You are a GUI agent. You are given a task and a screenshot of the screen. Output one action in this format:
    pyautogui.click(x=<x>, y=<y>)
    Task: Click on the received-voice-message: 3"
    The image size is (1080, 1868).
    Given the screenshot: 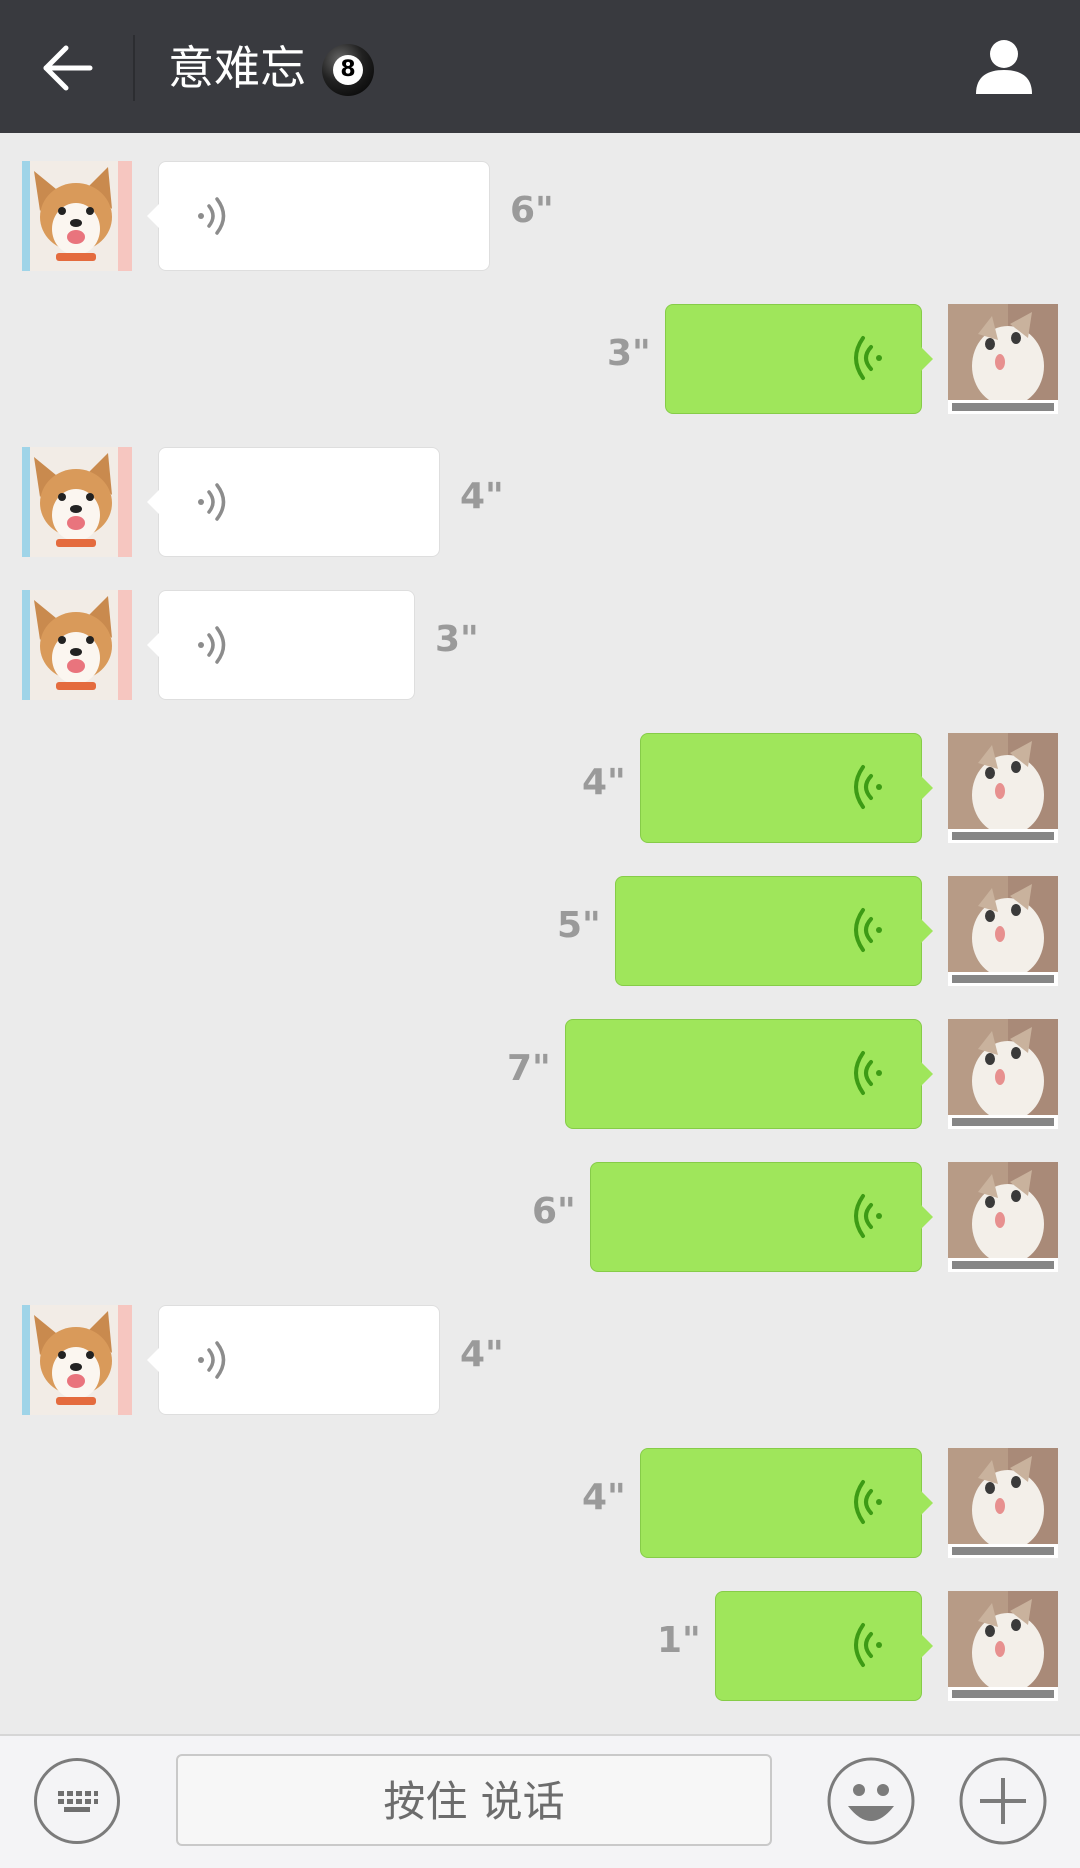 What is the action you would take?
    pyautogui.click(x=540, y=645)
    